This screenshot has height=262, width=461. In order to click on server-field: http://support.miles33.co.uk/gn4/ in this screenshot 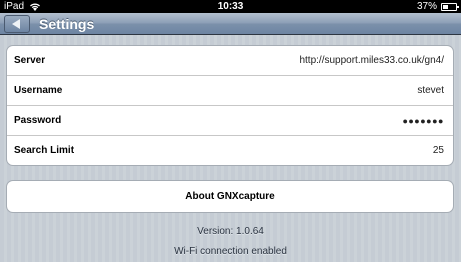, I will do `click(371, 60)`.